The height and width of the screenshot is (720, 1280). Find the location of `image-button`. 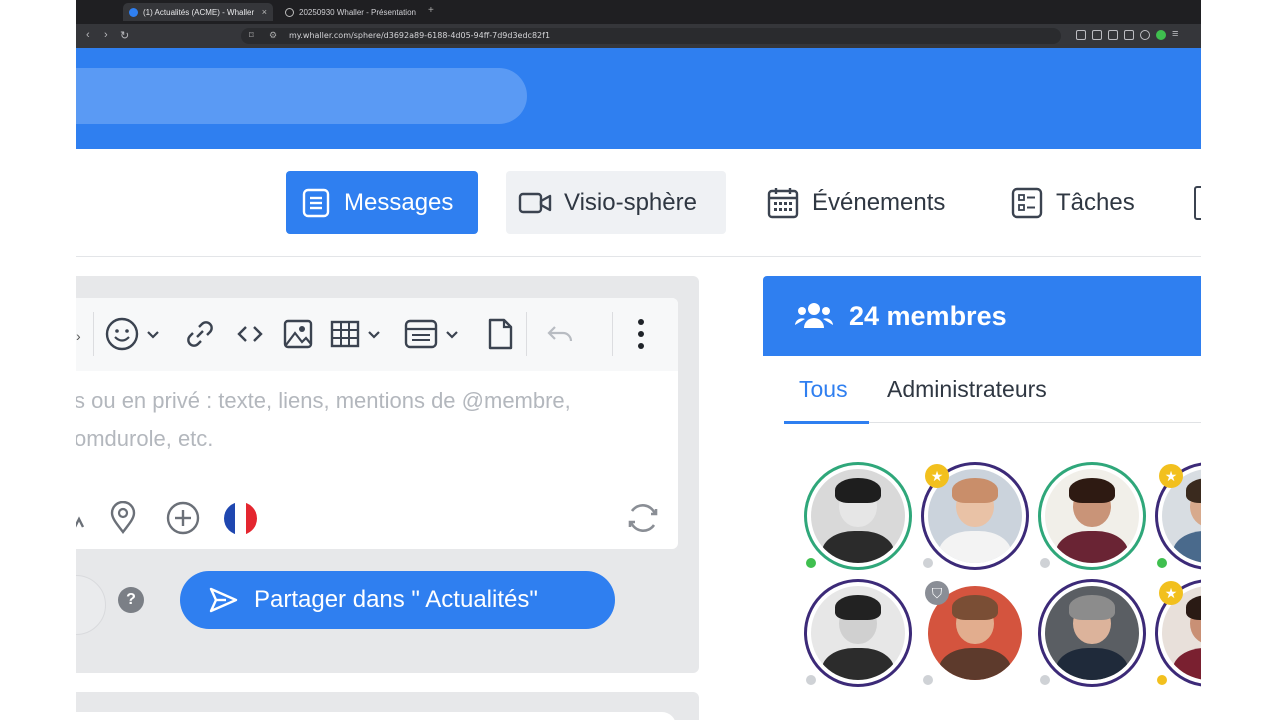

image-button is located at coordinates (298, 334).